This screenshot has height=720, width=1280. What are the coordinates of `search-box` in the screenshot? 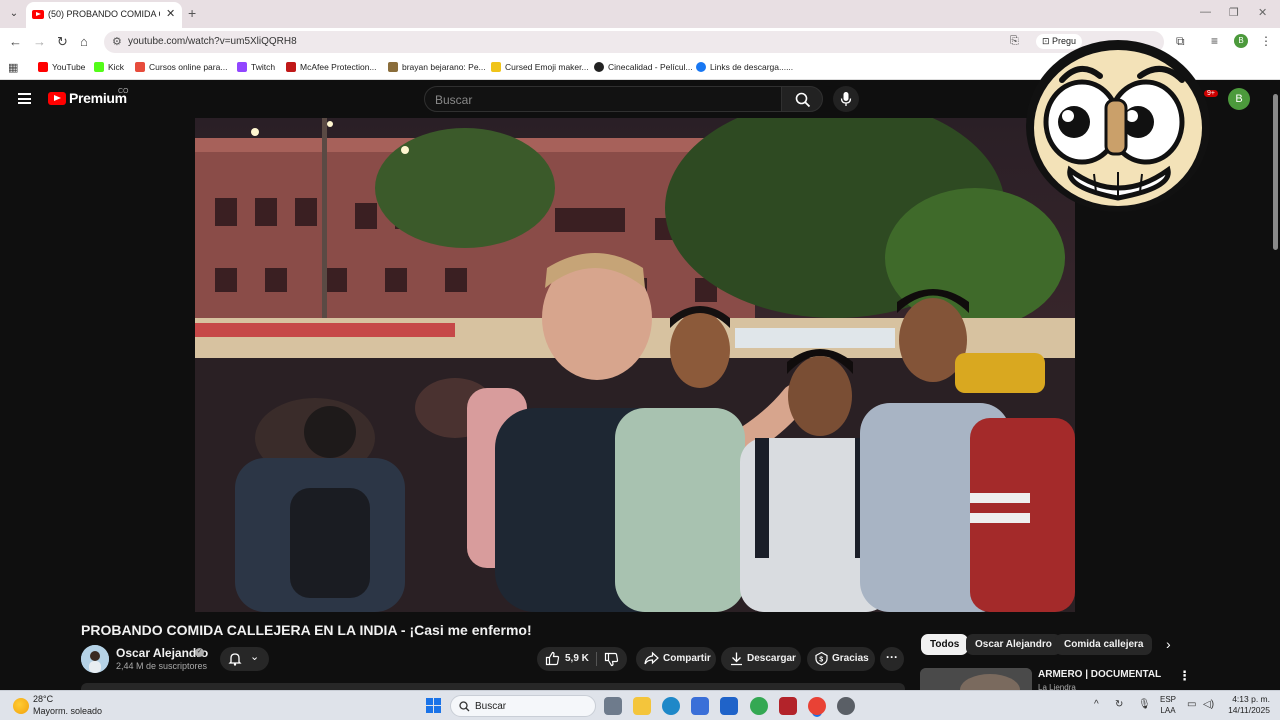 It's located at (603, 99).